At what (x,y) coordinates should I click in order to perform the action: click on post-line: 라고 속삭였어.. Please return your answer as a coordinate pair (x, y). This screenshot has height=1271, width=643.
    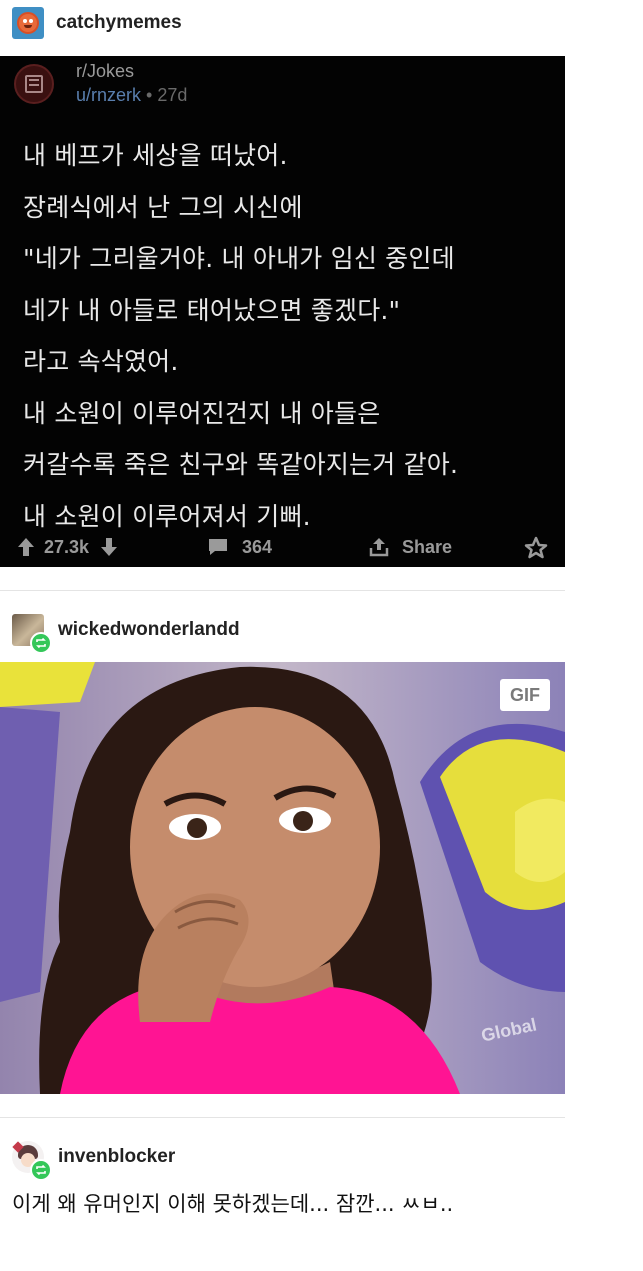
    Looking at the image, I should click on (101, 361).